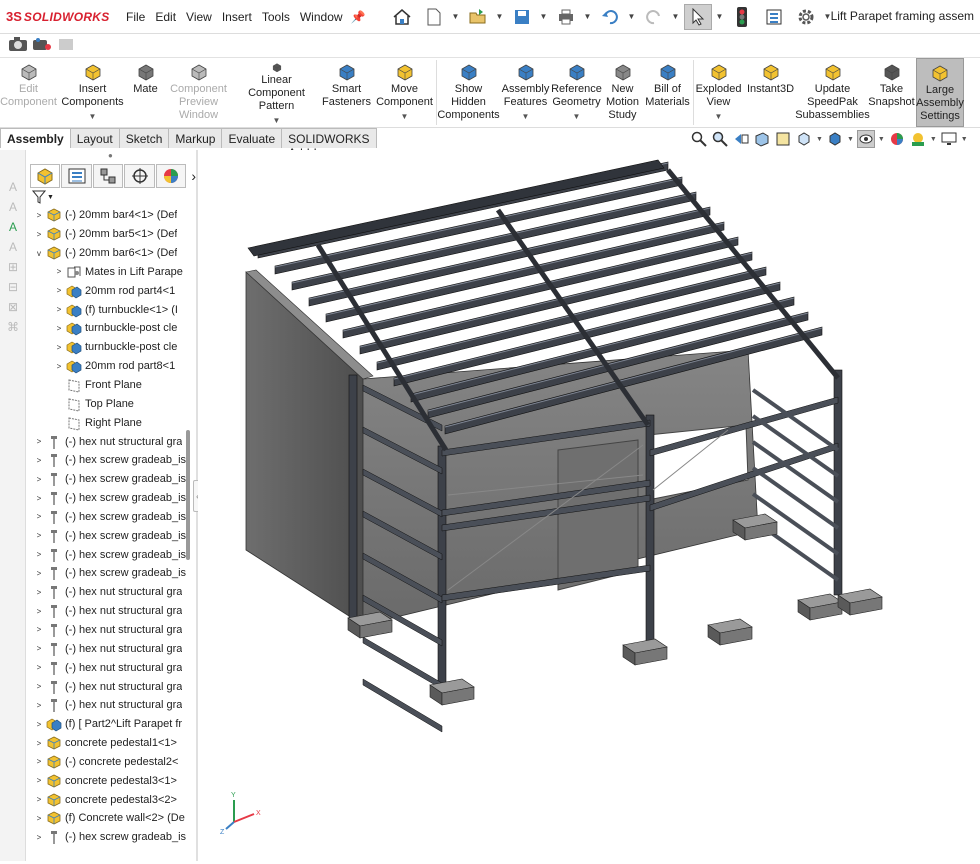 The width and height of the screenshot is (980, 864). What do you see at coordinates (405, 92) in the screenshot?
I see `move-component-button: Move Component ▼` at bounding box center [405, 92].